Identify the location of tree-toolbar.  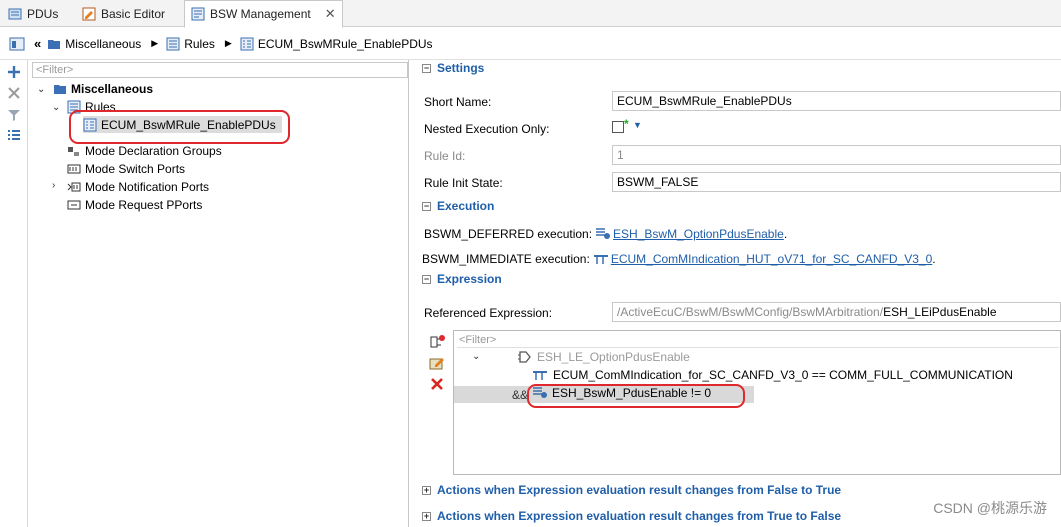
(14, 293).